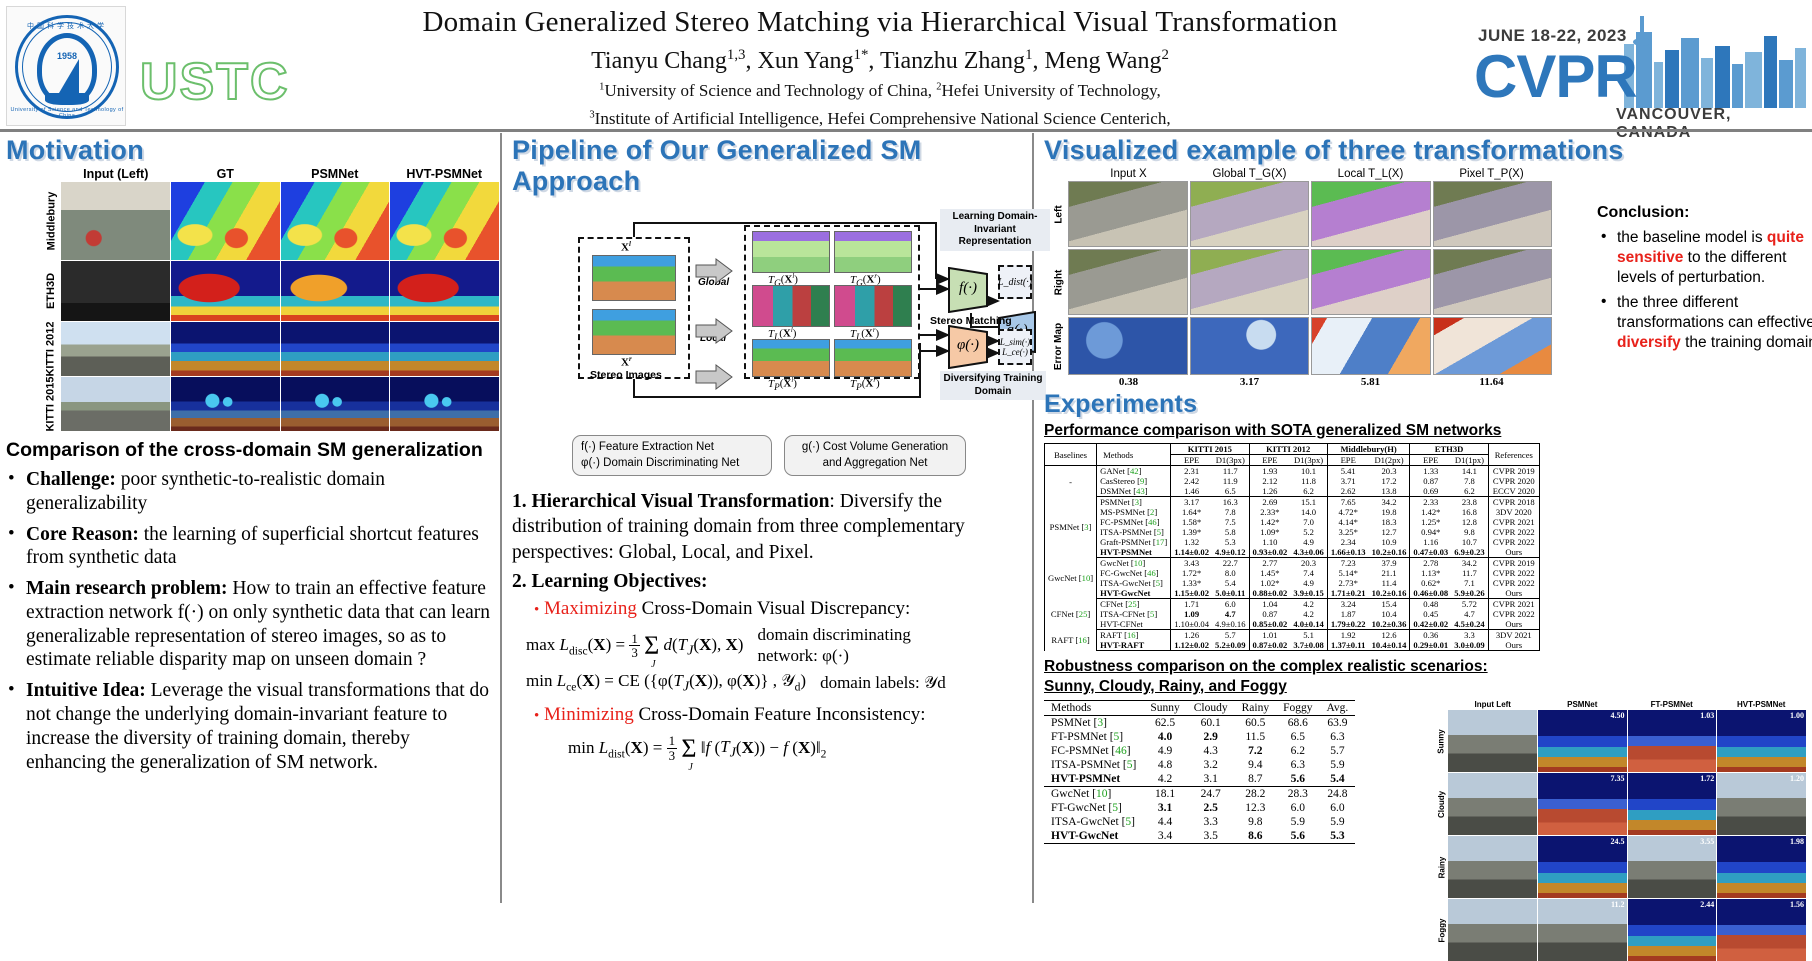  Describe the element at coordinates (1470, 471) in the screenshot. I see `td-value: 14.1` at that location.